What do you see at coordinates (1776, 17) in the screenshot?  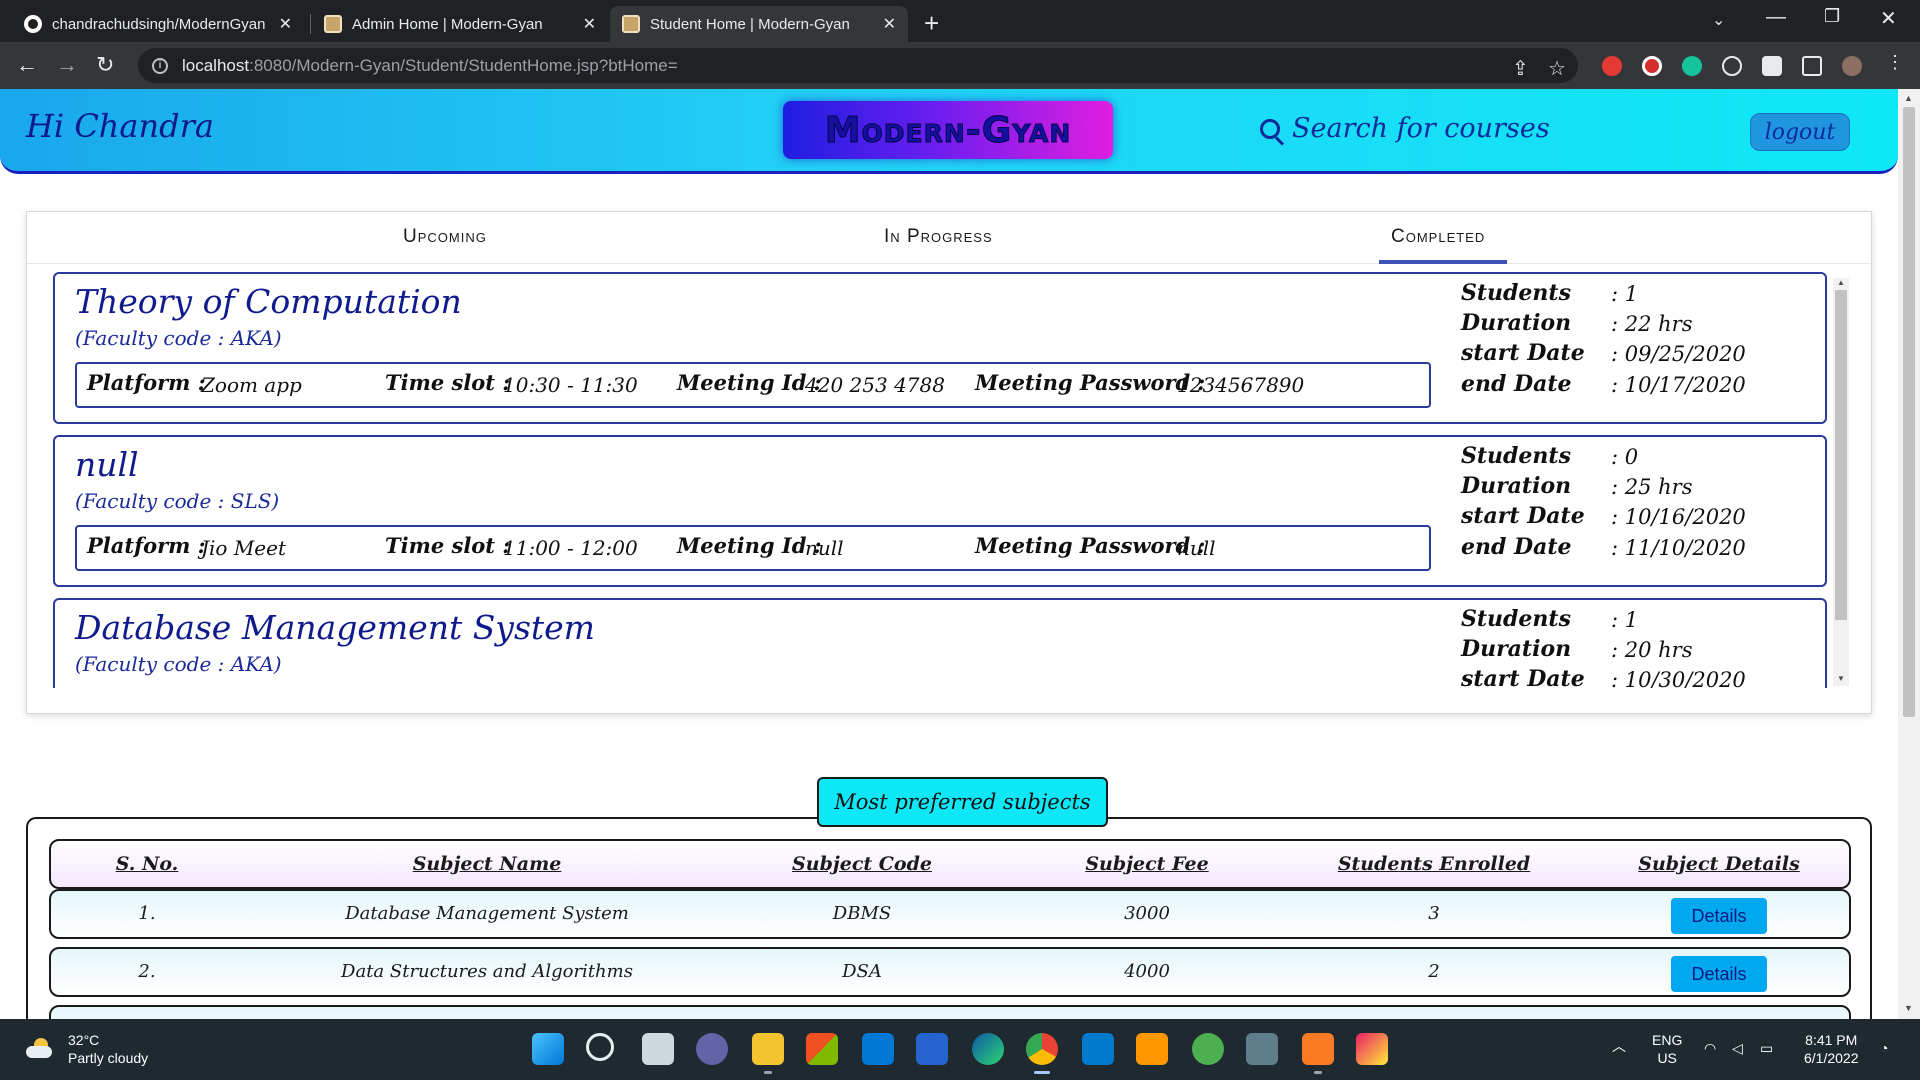 I see `minimize-icon: —` at bounding box center [1776, 17].